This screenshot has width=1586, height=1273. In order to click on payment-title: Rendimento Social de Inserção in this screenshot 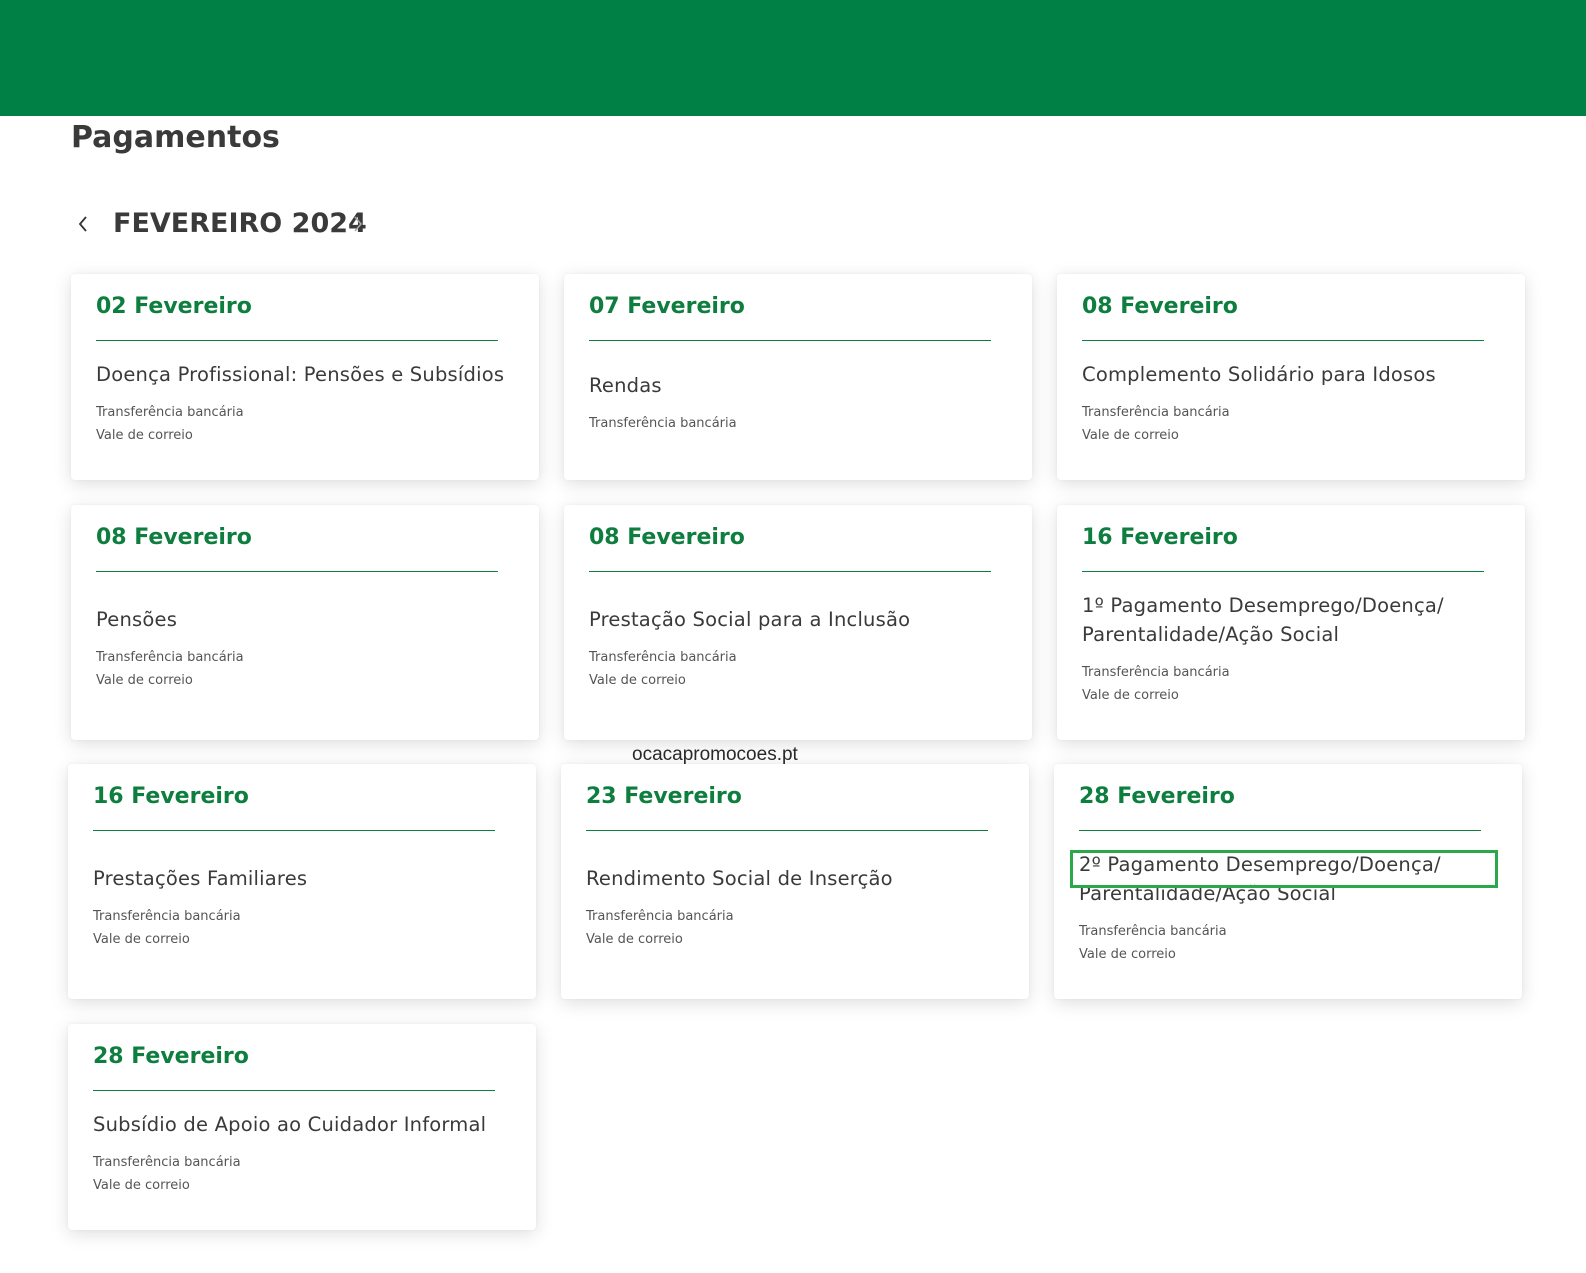, I will do `click(739, 878)`.